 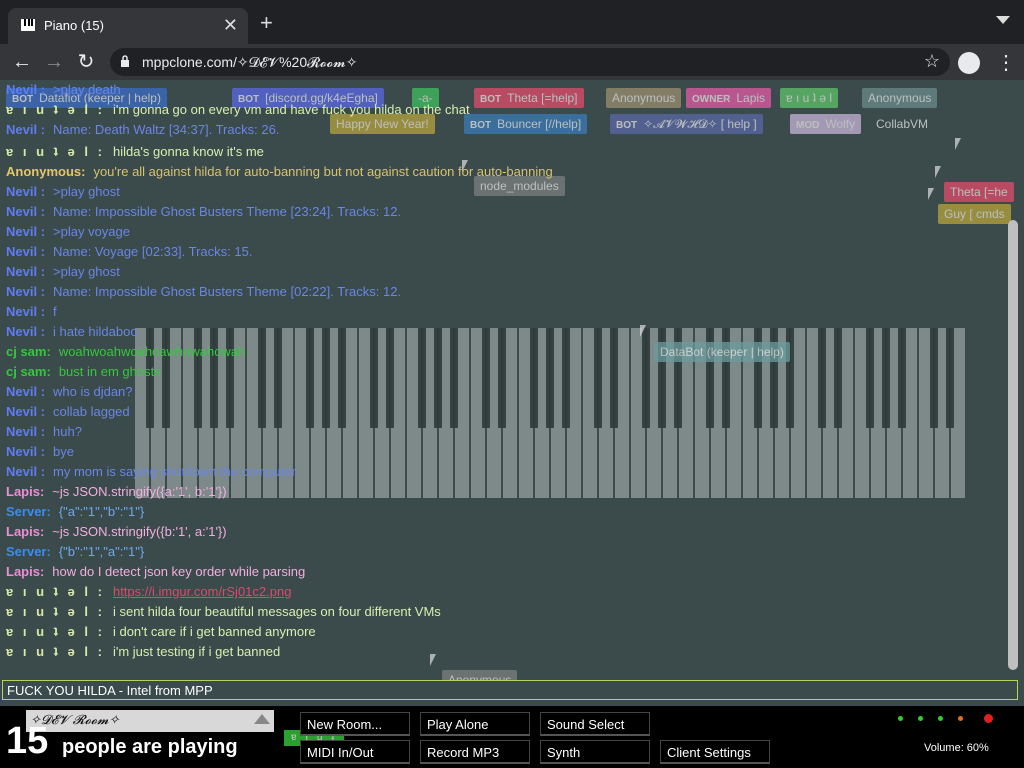 What do you see at coordinates (109, 371) in the screenshot?
I see `chat-text: bust in em ghosts` at bounding box center [109, 371].